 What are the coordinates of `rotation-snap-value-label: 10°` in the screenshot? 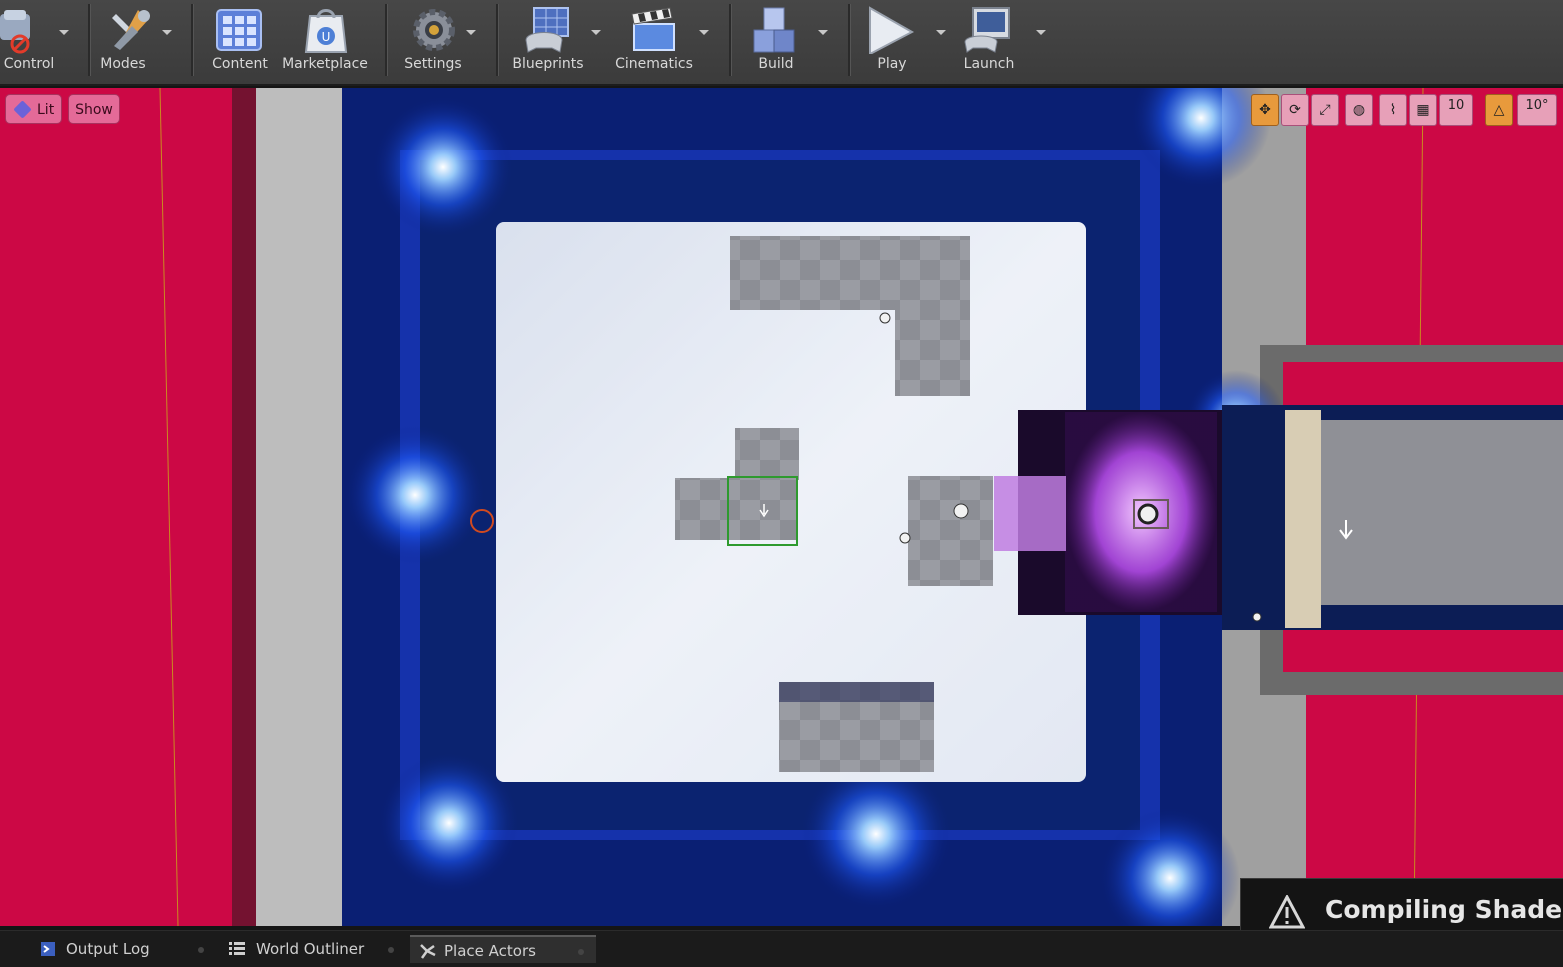 It's located at (1537, 105).